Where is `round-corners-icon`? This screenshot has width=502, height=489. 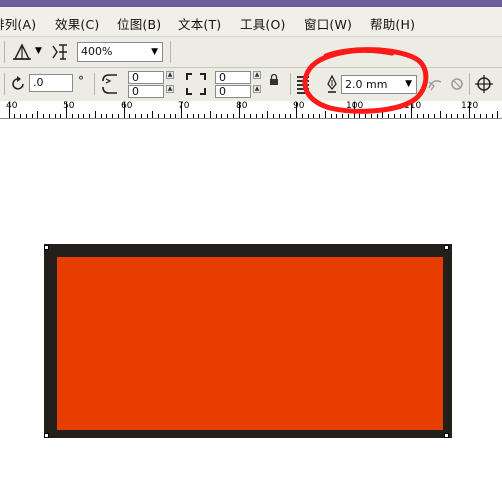
round-corners-icon is located at coordinates (110, 84).